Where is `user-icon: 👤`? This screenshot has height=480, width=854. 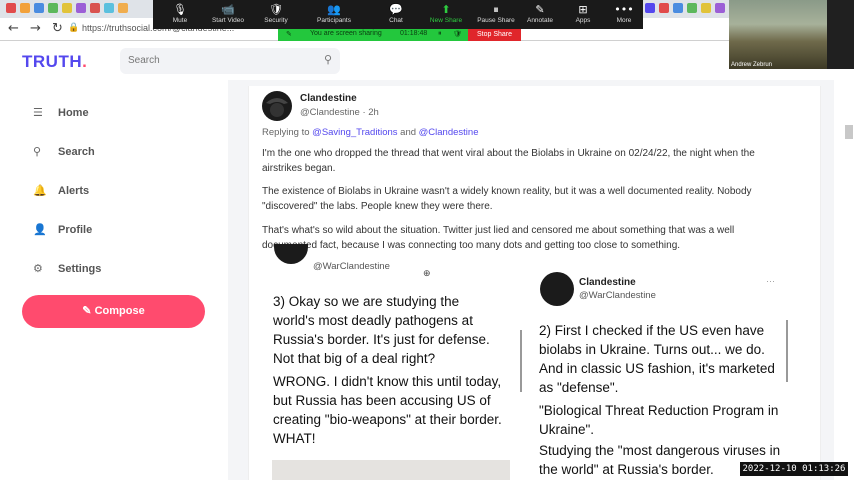 user-icon: 👤 is located at coordinates (40, 229).